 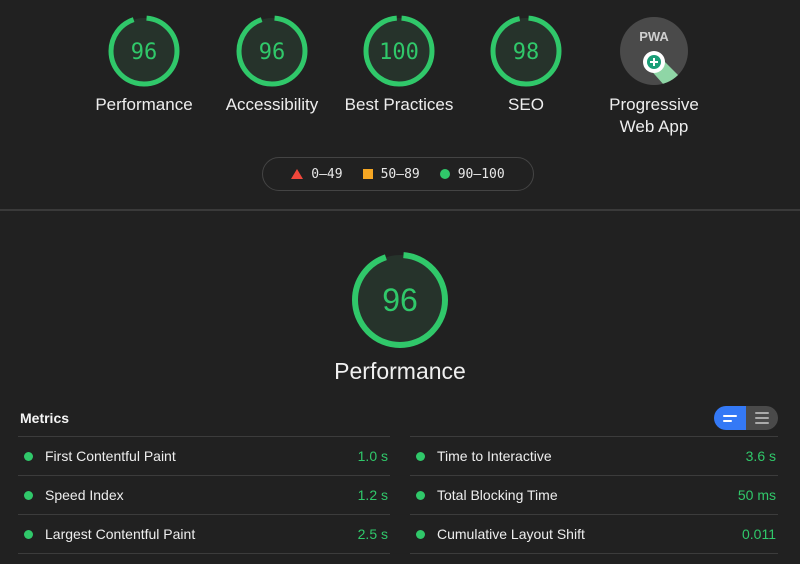 I want to click on gauge-ring: 100, so click(x=399, y=51).